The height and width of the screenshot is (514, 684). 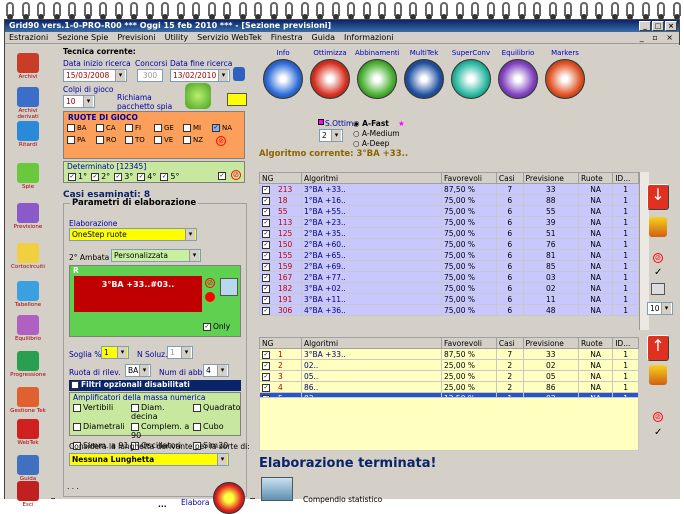 I want to click on determinato-2: 2°, so click(x=100, y=176).